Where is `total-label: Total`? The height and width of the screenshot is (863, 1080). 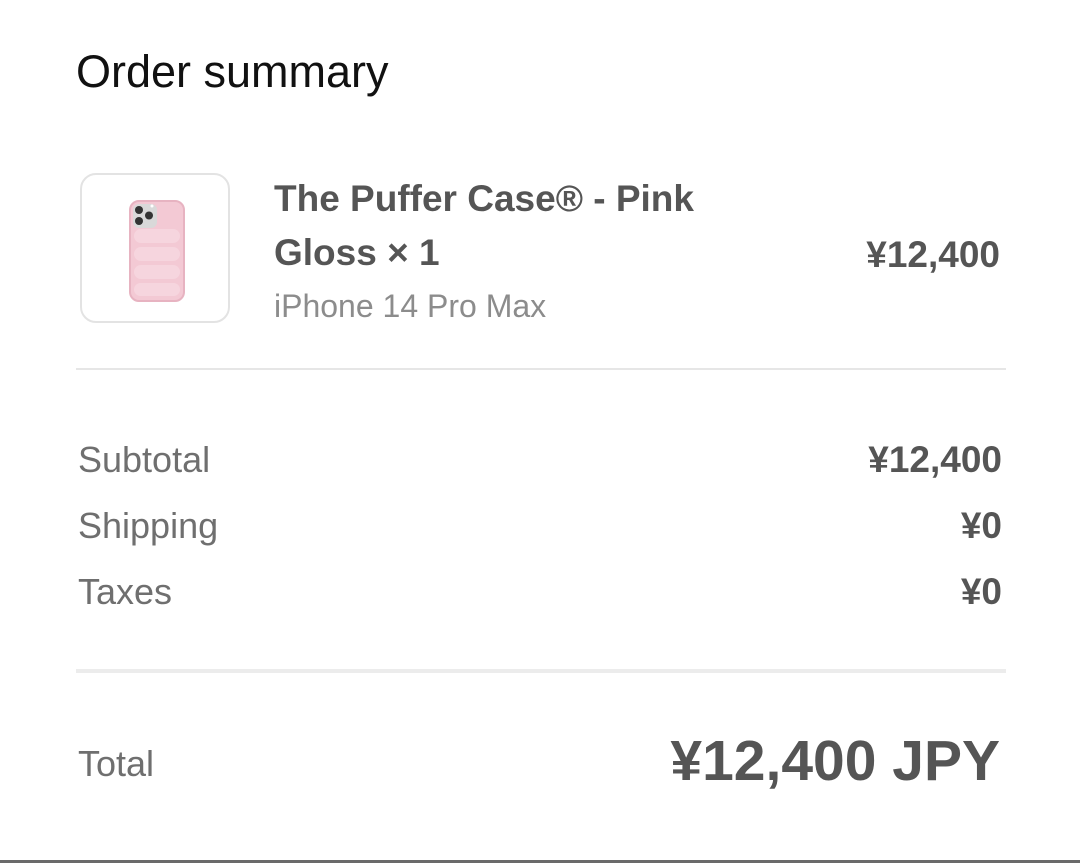 total-label: Total is located at coordinates (116, 763).